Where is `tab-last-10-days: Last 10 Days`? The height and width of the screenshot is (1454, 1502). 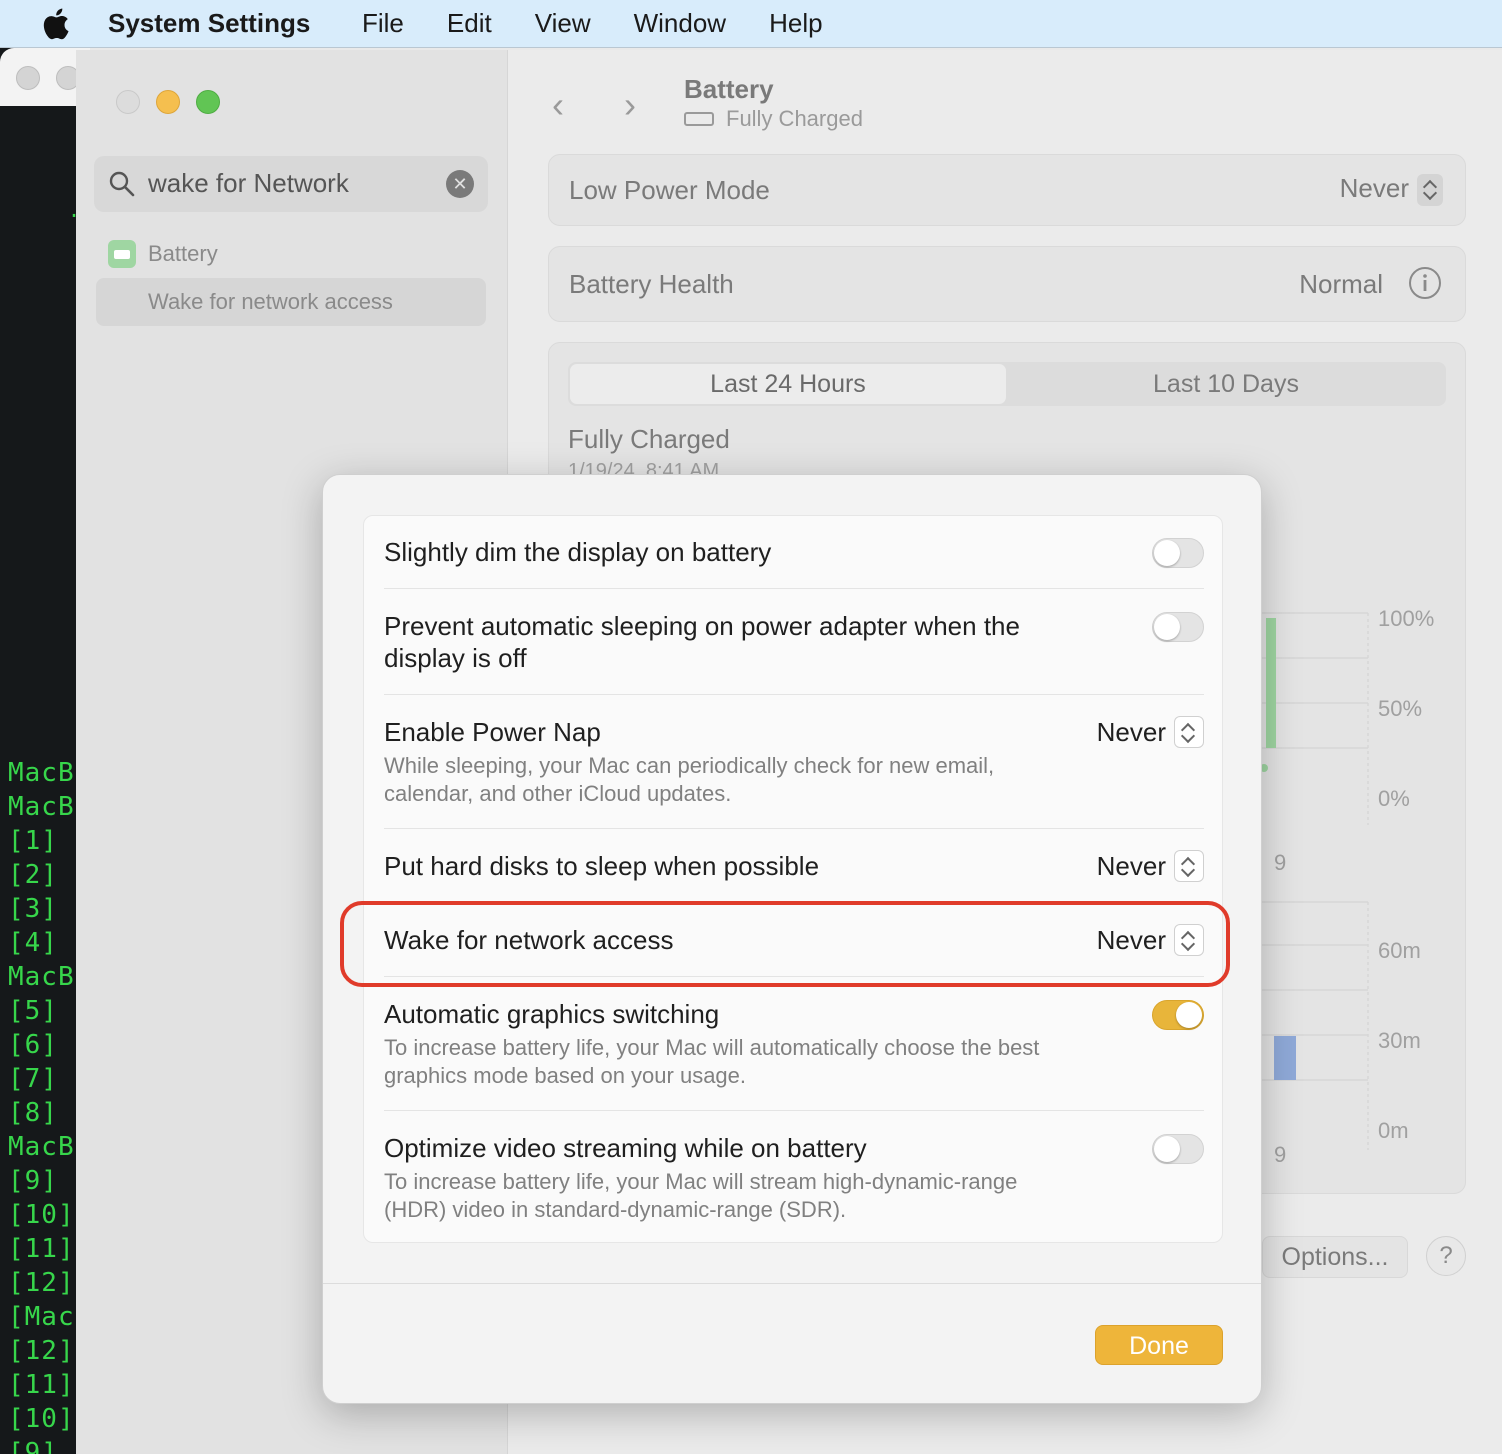 tab-last-10-days: Last 10 Days is located at coordinates (1226, 384).